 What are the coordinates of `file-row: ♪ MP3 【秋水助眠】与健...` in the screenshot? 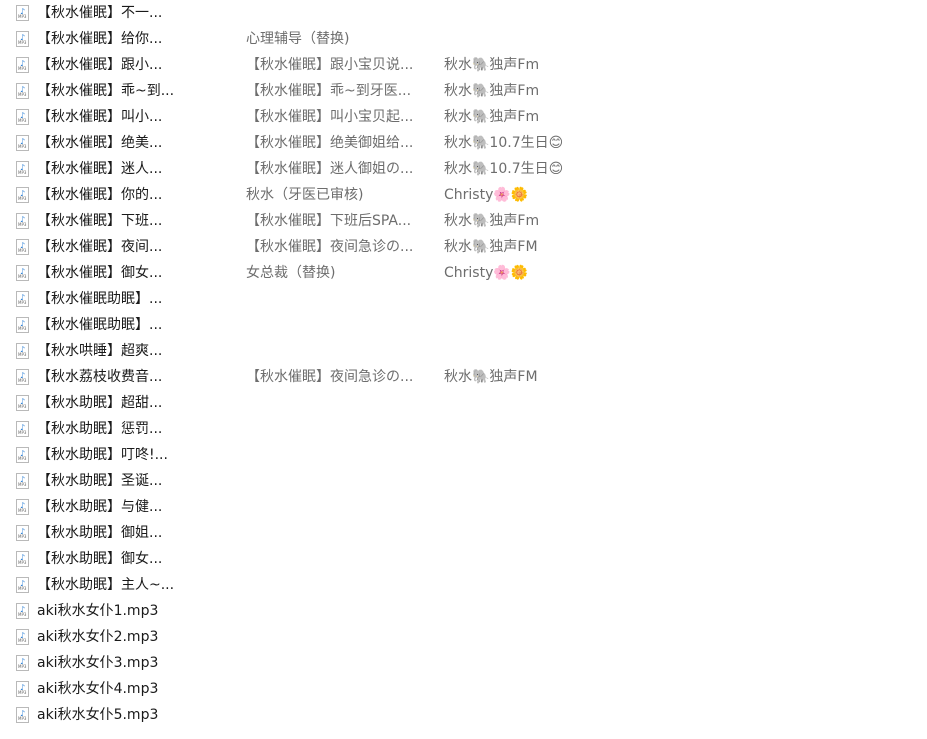 It's located at (463, 507).